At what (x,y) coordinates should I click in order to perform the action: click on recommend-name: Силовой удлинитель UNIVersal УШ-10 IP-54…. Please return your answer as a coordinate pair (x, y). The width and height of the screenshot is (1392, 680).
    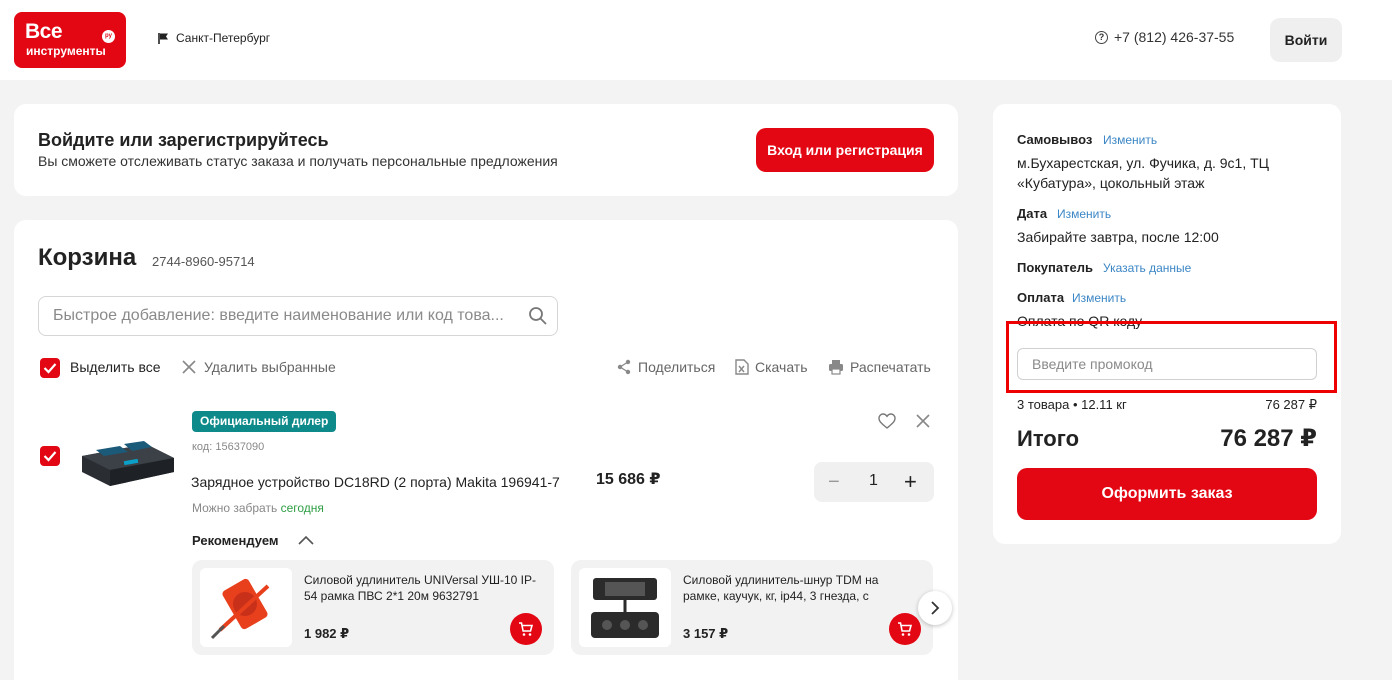
    Looking at the image, I should click on (420, 588).